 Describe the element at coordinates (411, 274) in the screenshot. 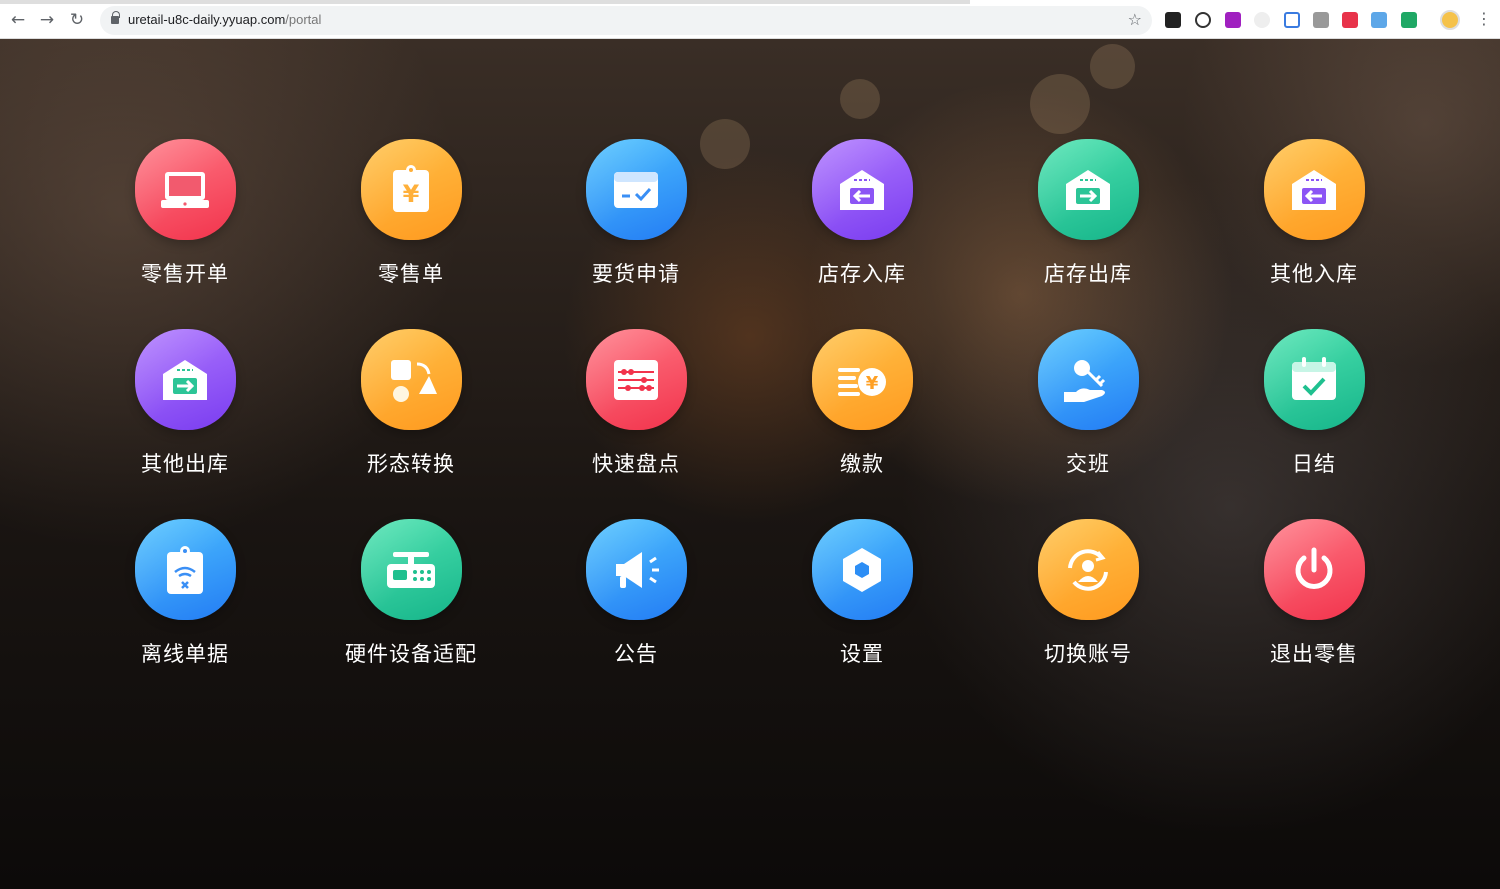

I see `app-tile-label: 零售单` at that location.